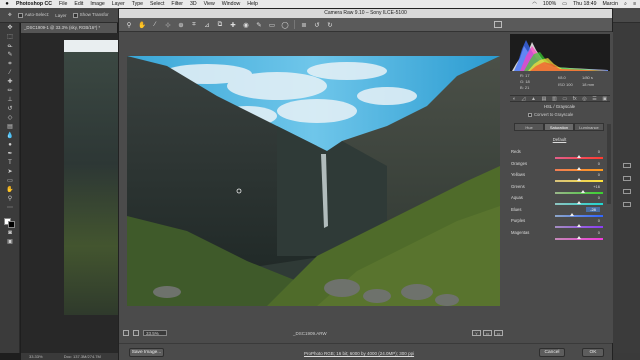 Image resolution: width=640 pixels, height=360 pixels. What do you see at coordinates (10, 136) in the screenshot?
I see `blur-icon: 💧` at bounding box center [10, 136].